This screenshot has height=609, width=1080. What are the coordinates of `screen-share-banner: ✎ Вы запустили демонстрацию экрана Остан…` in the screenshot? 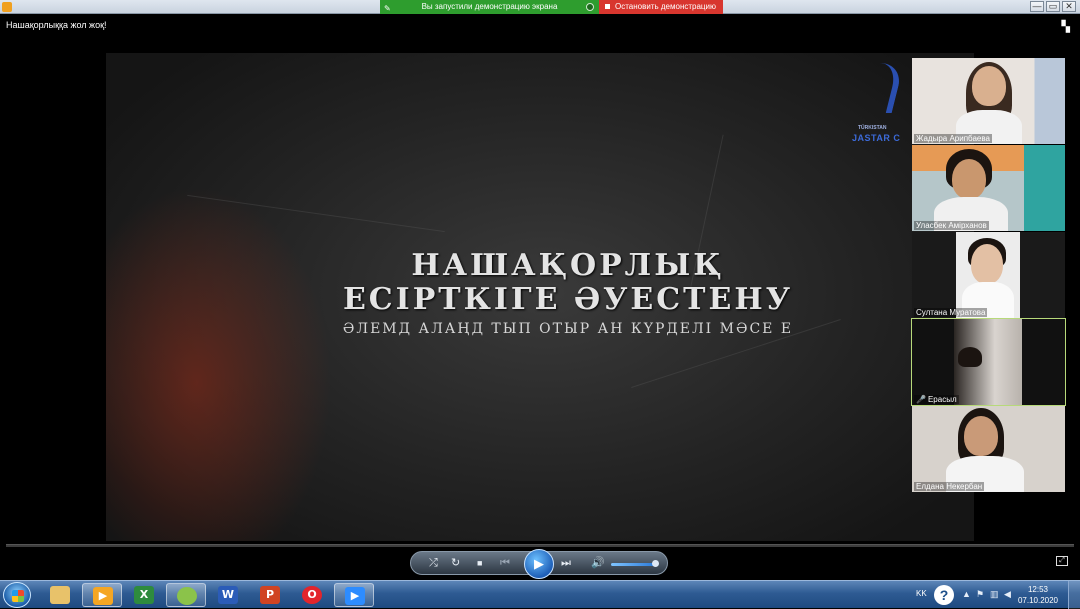 It's located at (551, 7).